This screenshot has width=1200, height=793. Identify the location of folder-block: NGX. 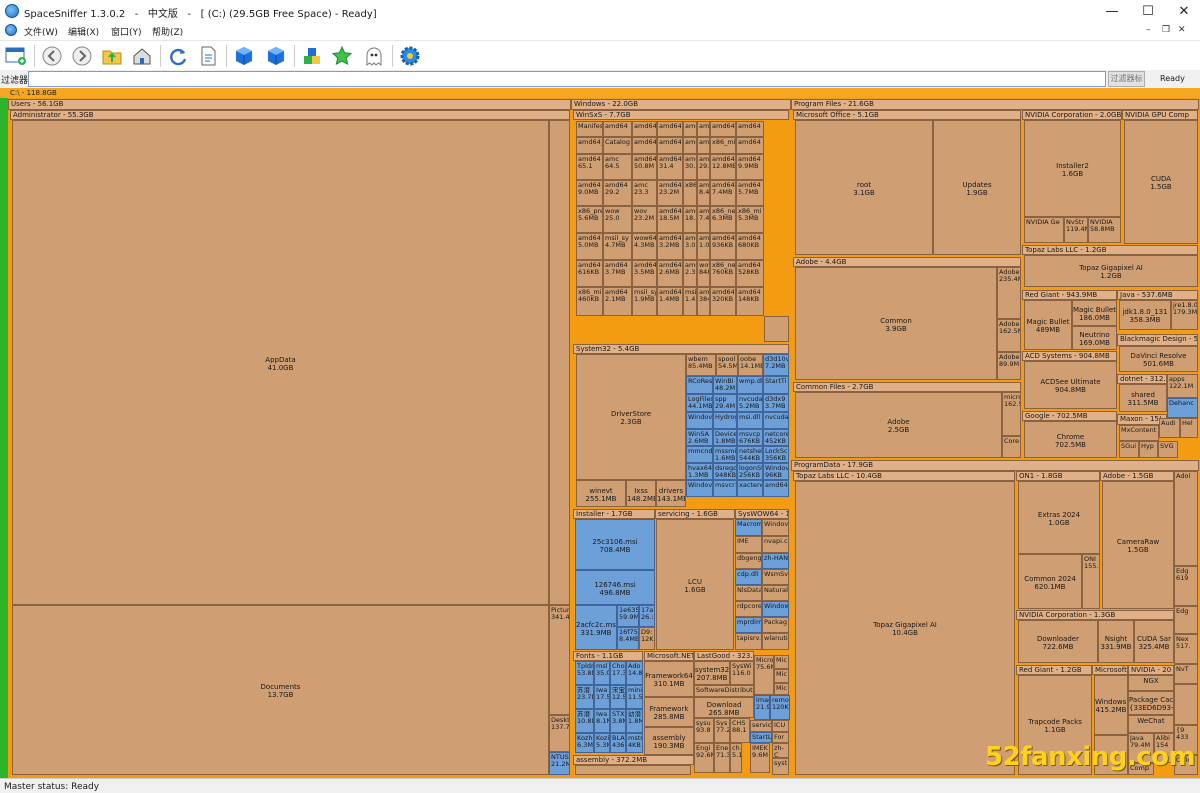
(1151, 683).